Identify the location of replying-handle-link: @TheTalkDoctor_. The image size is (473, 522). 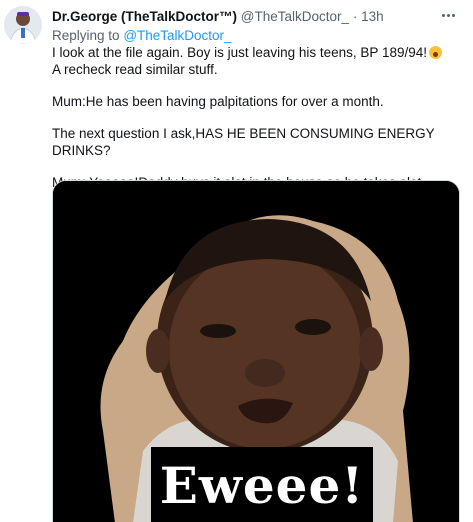
(177, 35).